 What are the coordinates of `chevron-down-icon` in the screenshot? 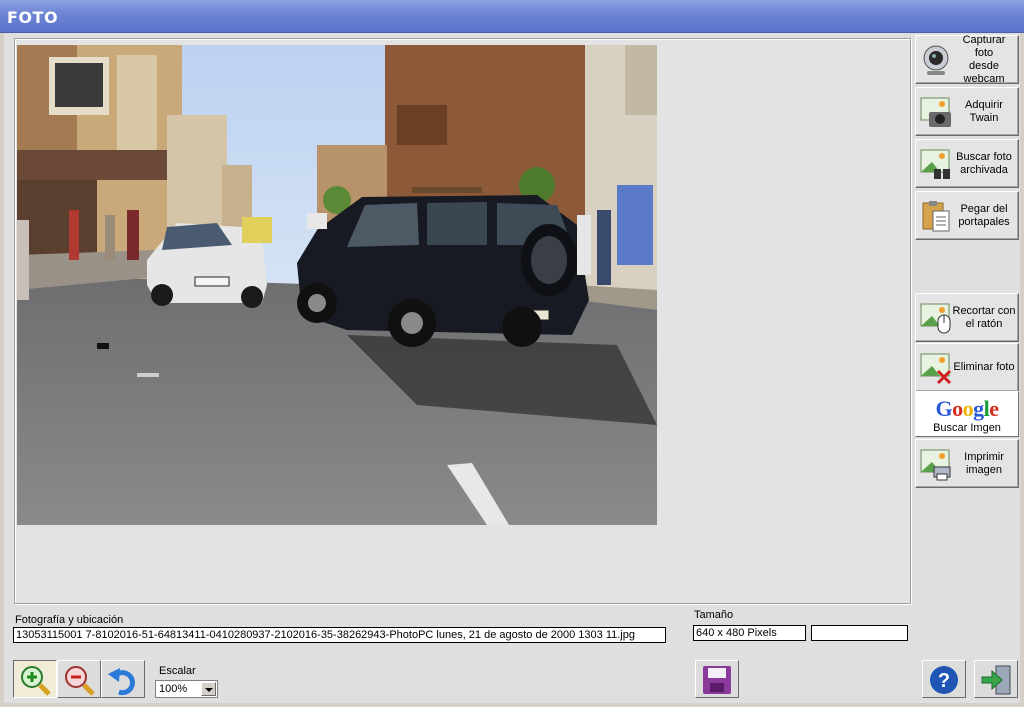 It's located at (208, 689).